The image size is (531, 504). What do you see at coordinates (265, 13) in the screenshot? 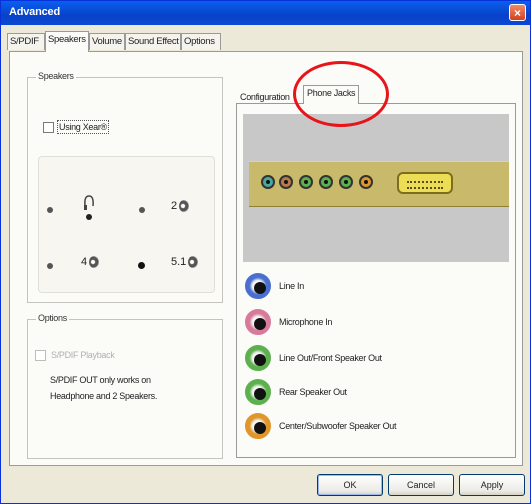
I see `title-bar: Advanced ×` at bounding box center [265, 13].